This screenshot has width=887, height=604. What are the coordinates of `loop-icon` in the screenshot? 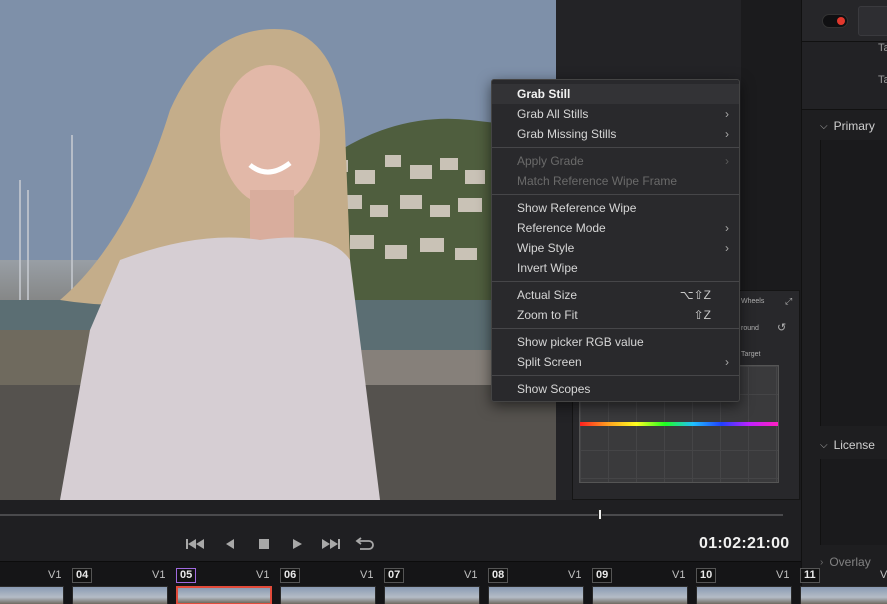 It's located at (364, 544).